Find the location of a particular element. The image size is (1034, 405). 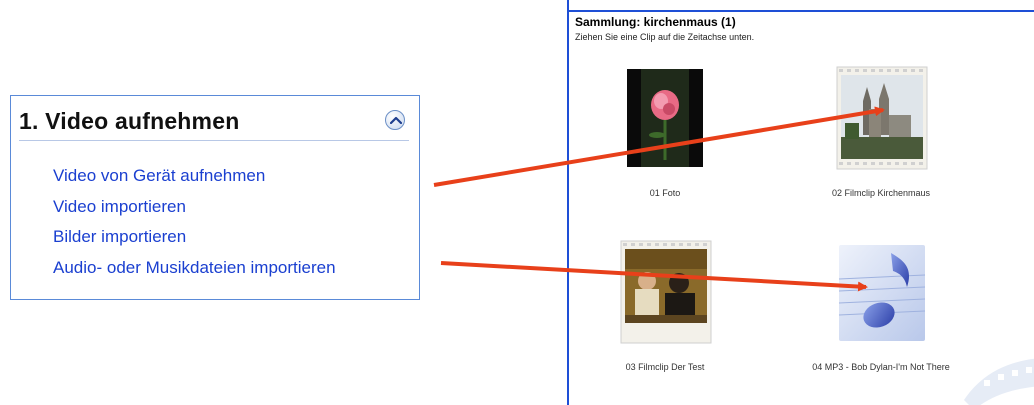

clip-caption: 01 Foto is located at coordinates (665, 193).